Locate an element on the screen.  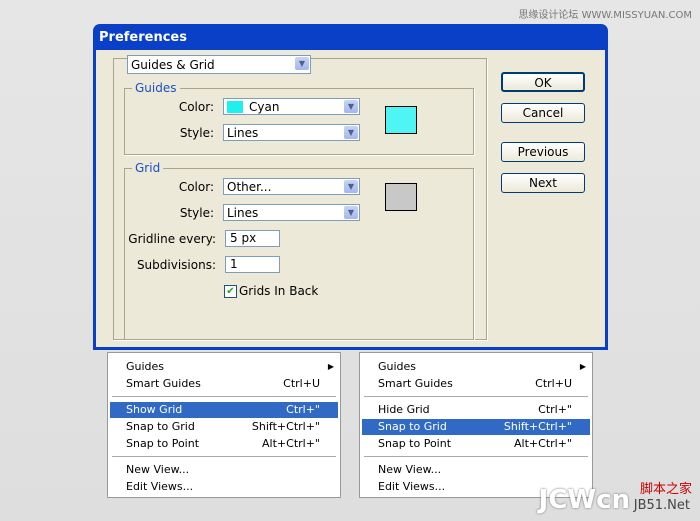
menu-item: Hide Grid Ctrl+" is located at coordinates (476, 410).